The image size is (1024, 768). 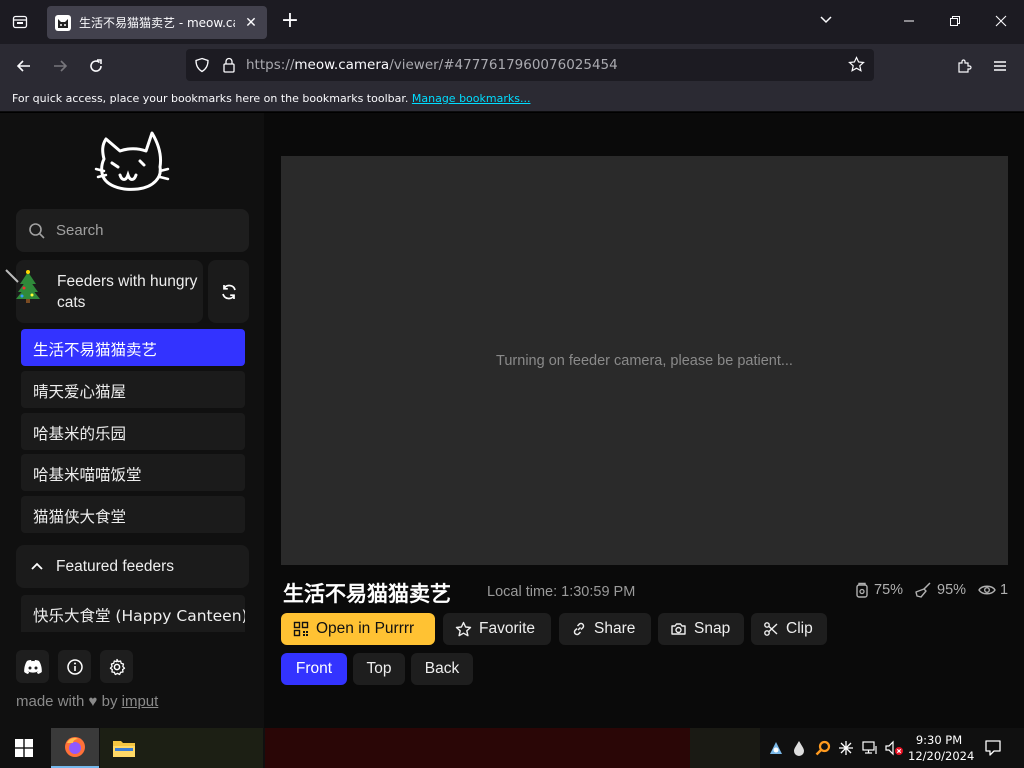 I want to click on reload-icon, so click(x=96, y=65).